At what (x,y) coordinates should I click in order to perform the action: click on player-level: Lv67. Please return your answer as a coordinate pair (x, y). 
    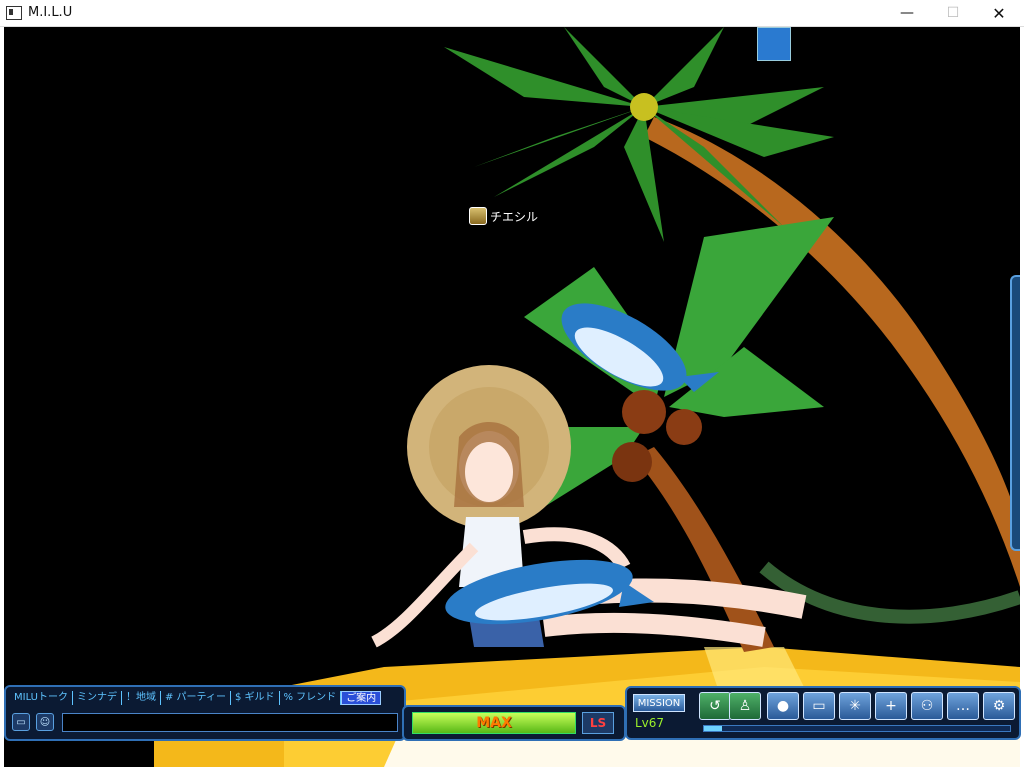
    Looking at the image, I should click on (650, 723).